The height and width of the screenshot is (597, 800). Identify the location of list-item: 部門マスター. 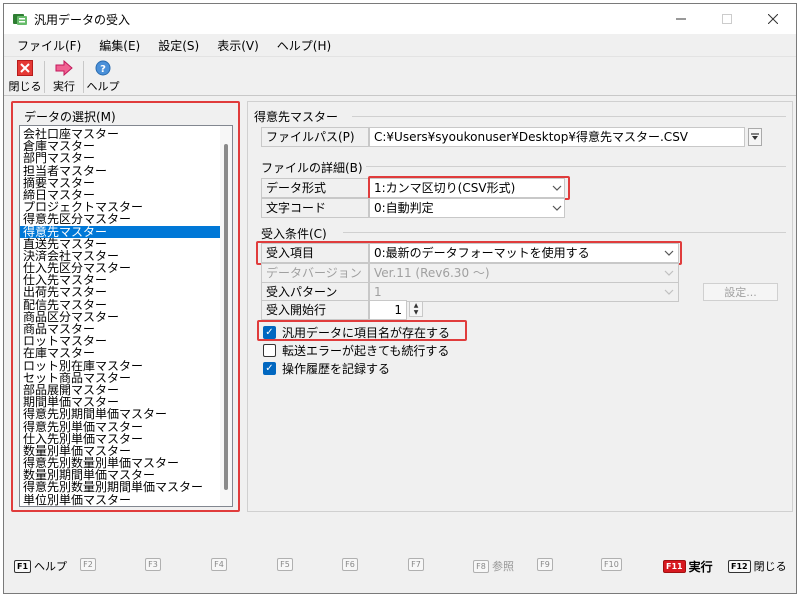
(120, 158).